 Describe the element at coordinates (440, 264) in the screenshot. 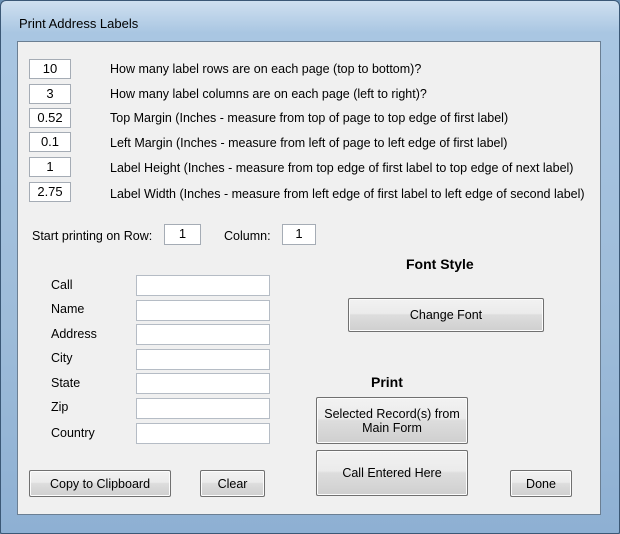

I see `font-style-heading: Font Style` at that location.